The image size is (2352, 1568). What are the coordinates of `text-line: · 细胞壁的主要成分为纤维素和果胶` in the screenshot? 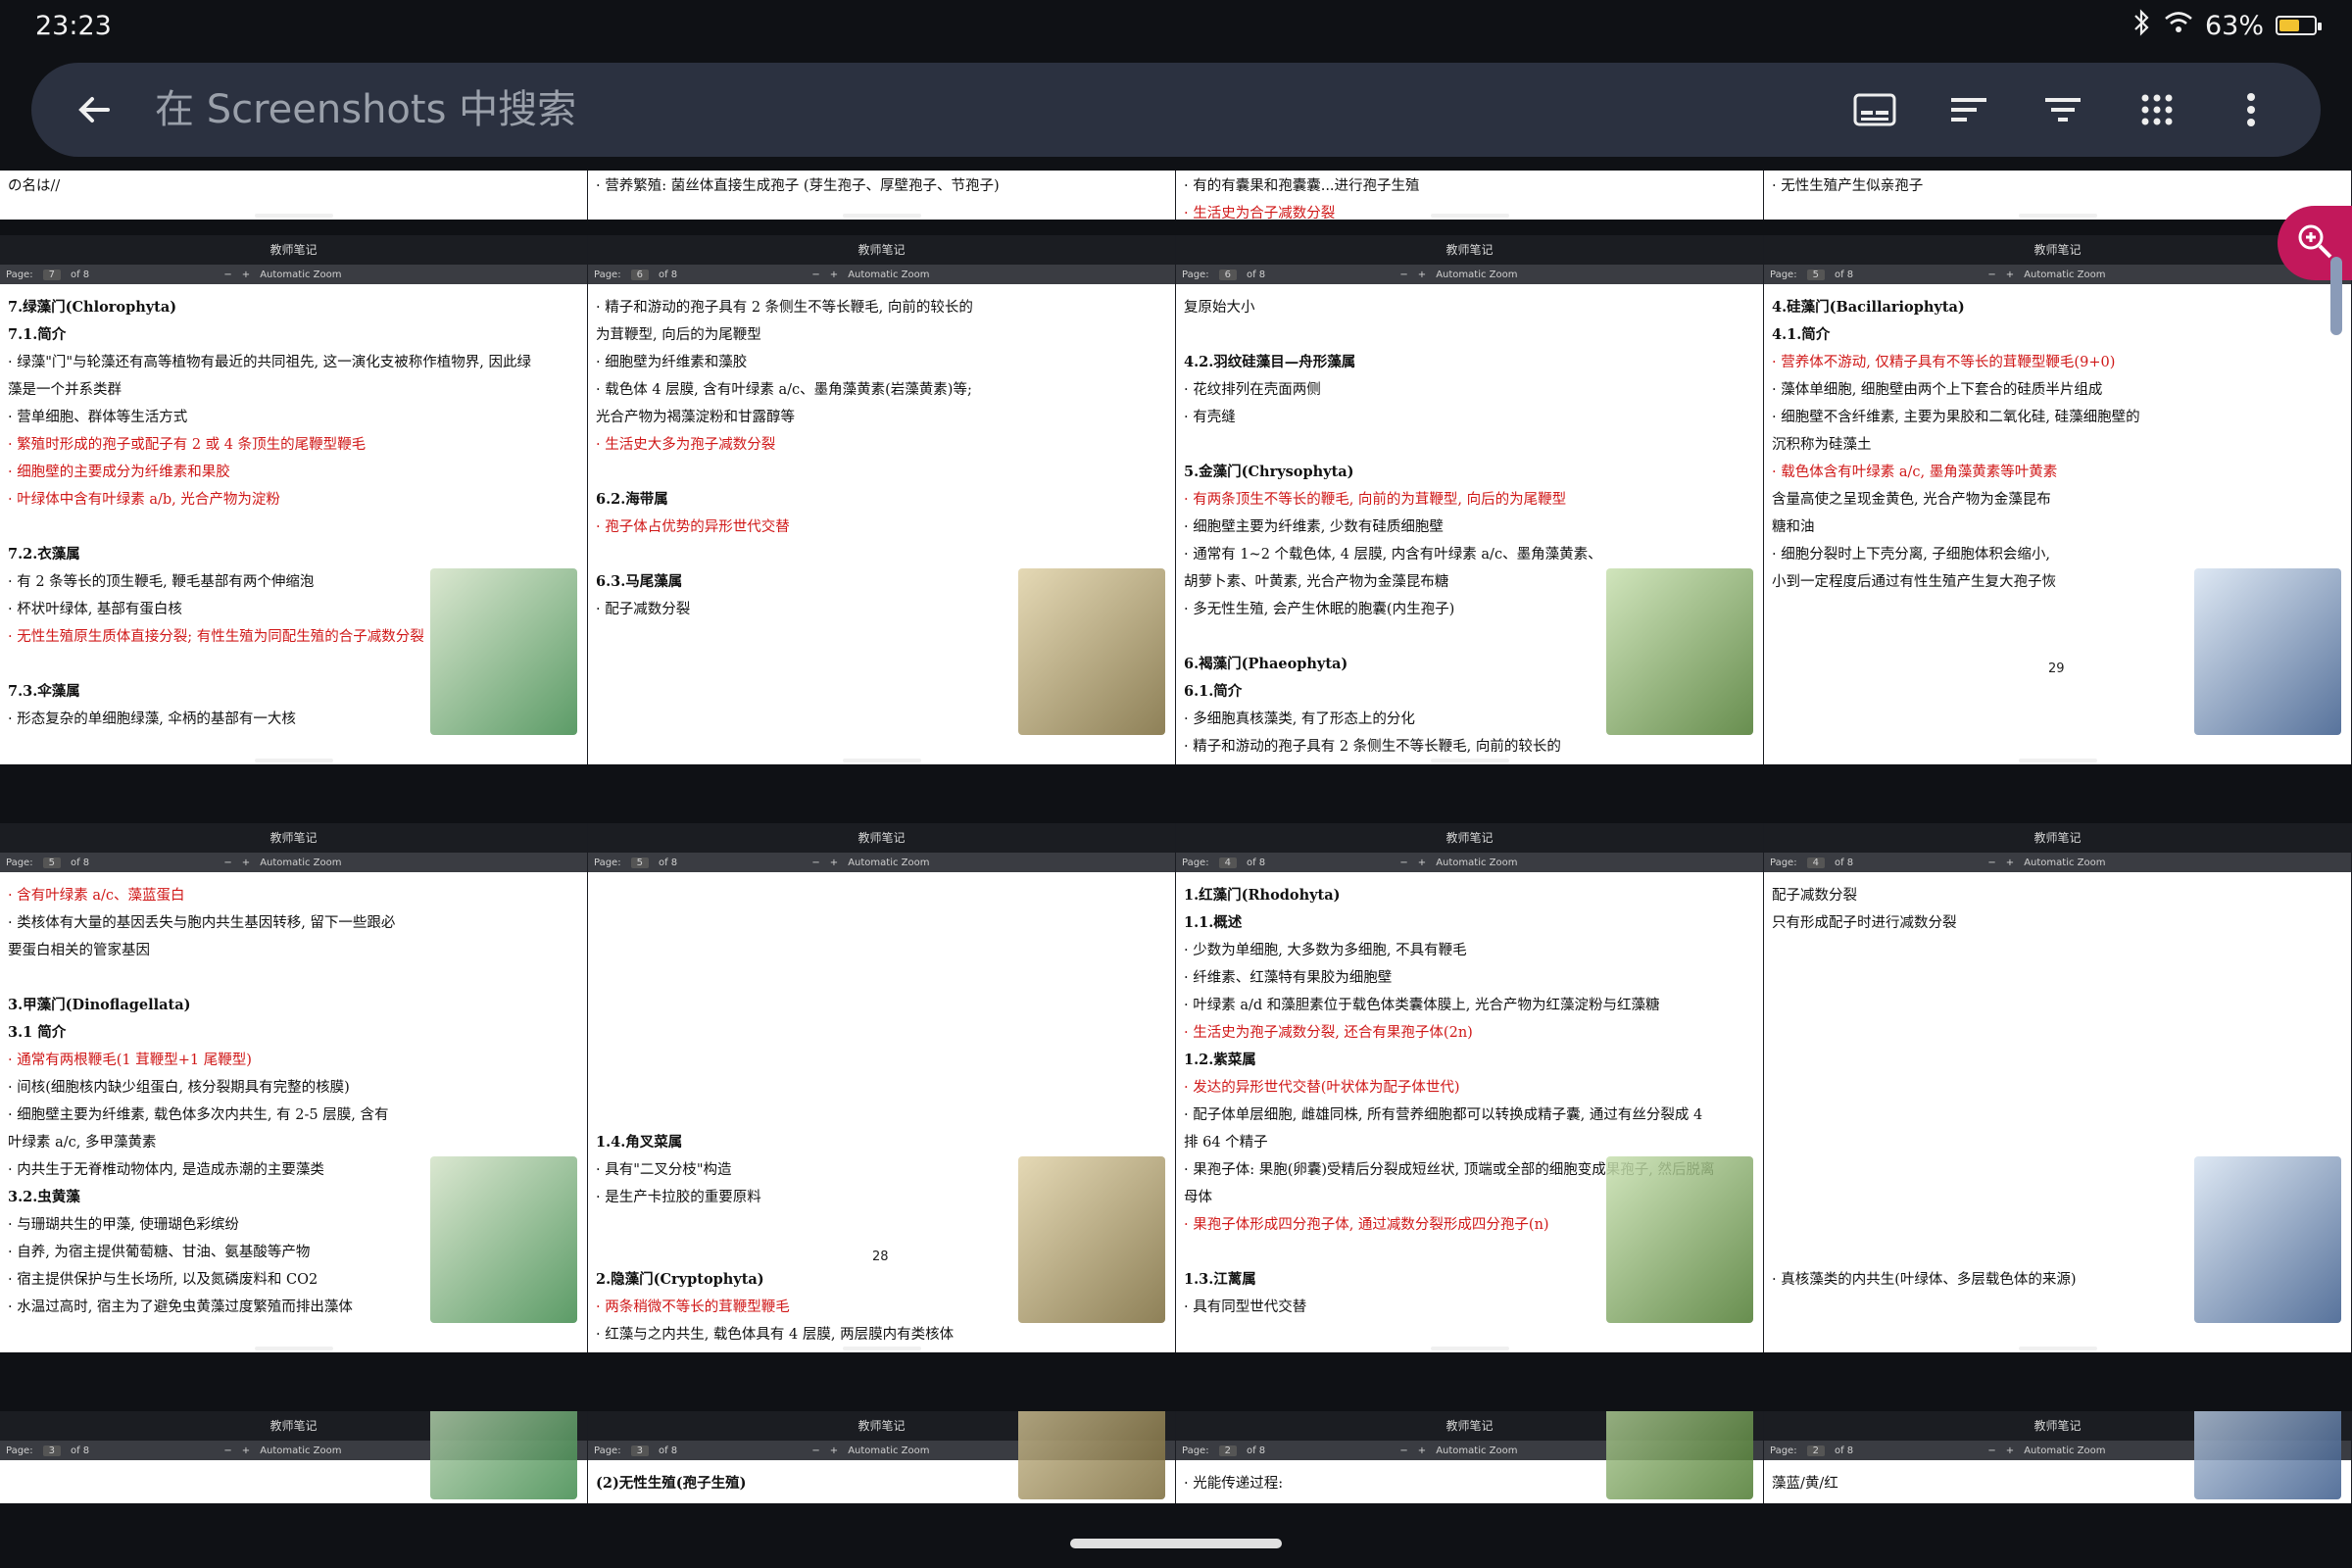 It's located at (119, 472).